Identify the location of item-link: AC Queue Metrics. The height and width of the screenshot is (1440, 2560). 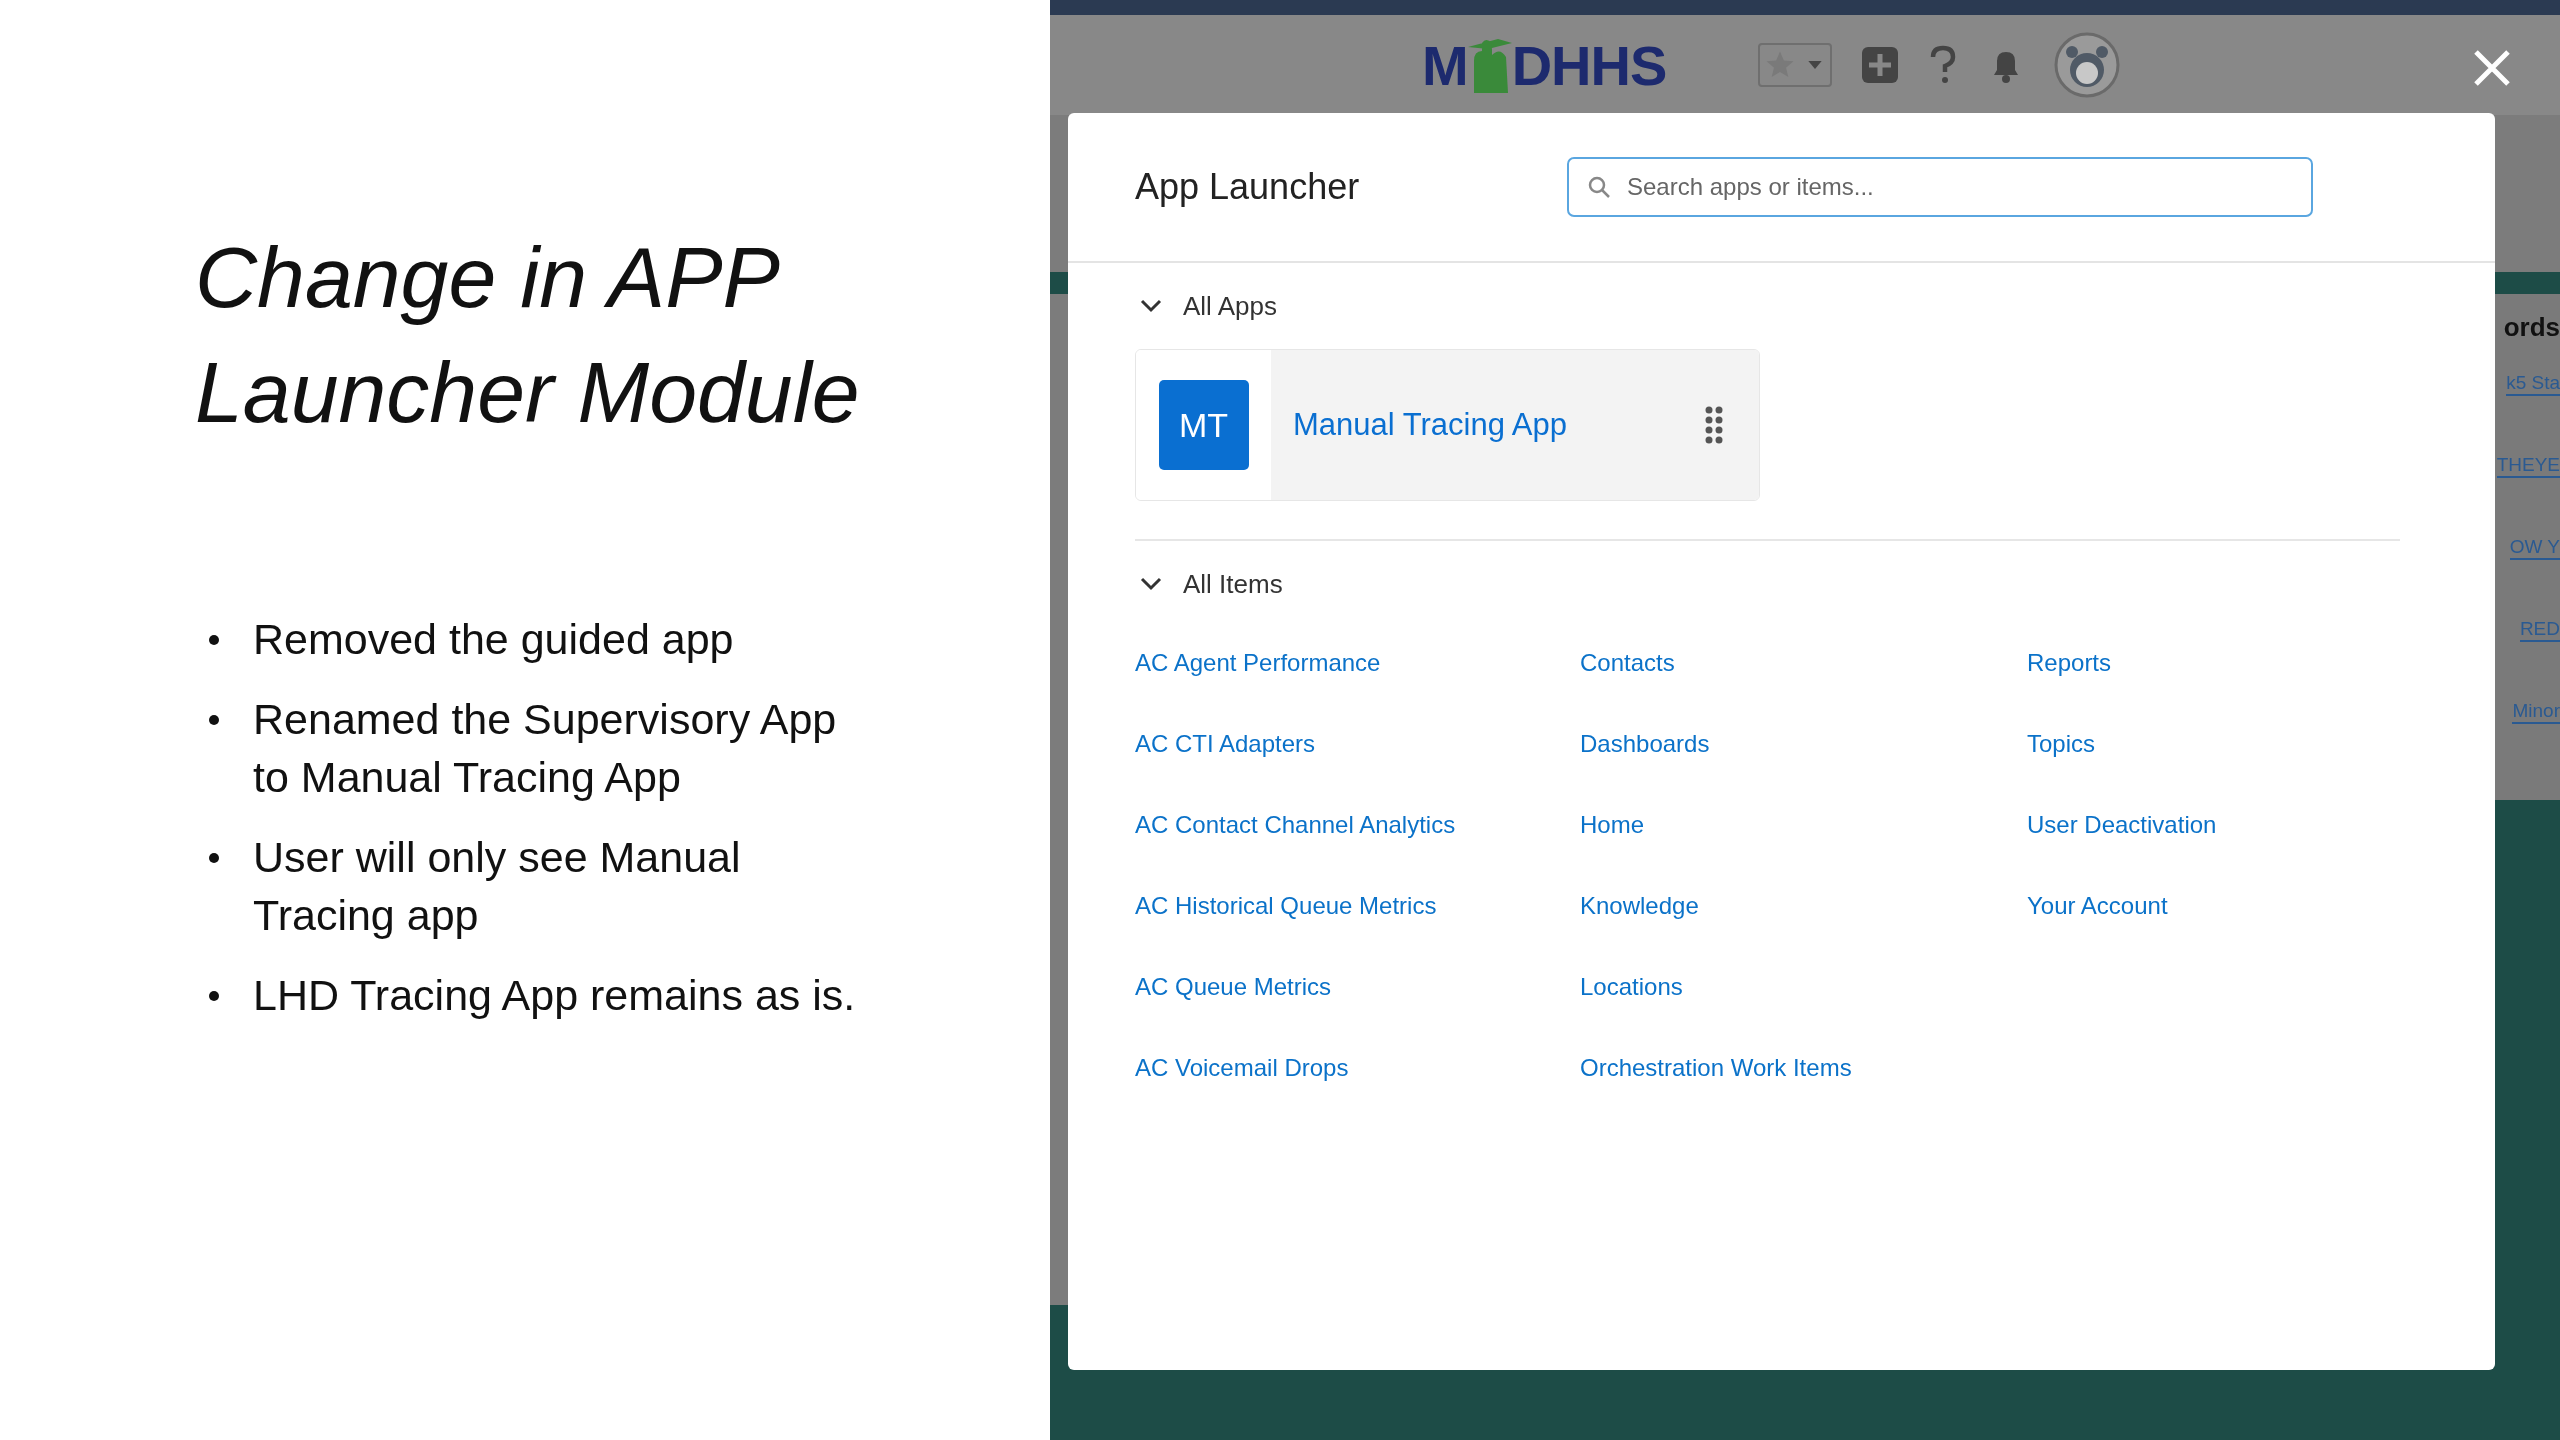
(1357, 978).